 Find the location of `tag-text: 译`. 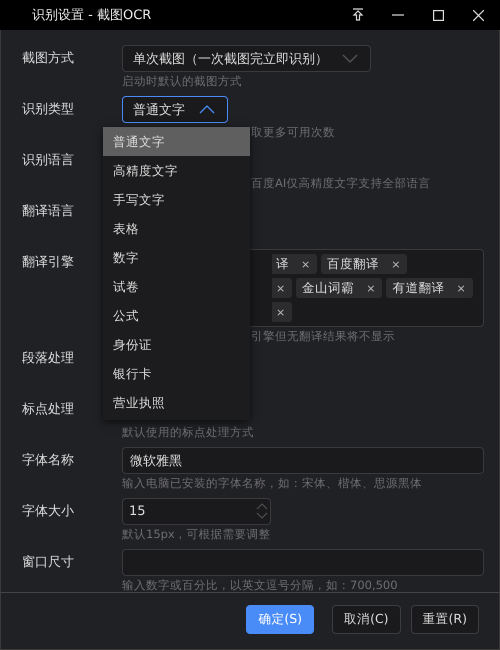

tag-text: 译 is located at coordinates (282, 264).